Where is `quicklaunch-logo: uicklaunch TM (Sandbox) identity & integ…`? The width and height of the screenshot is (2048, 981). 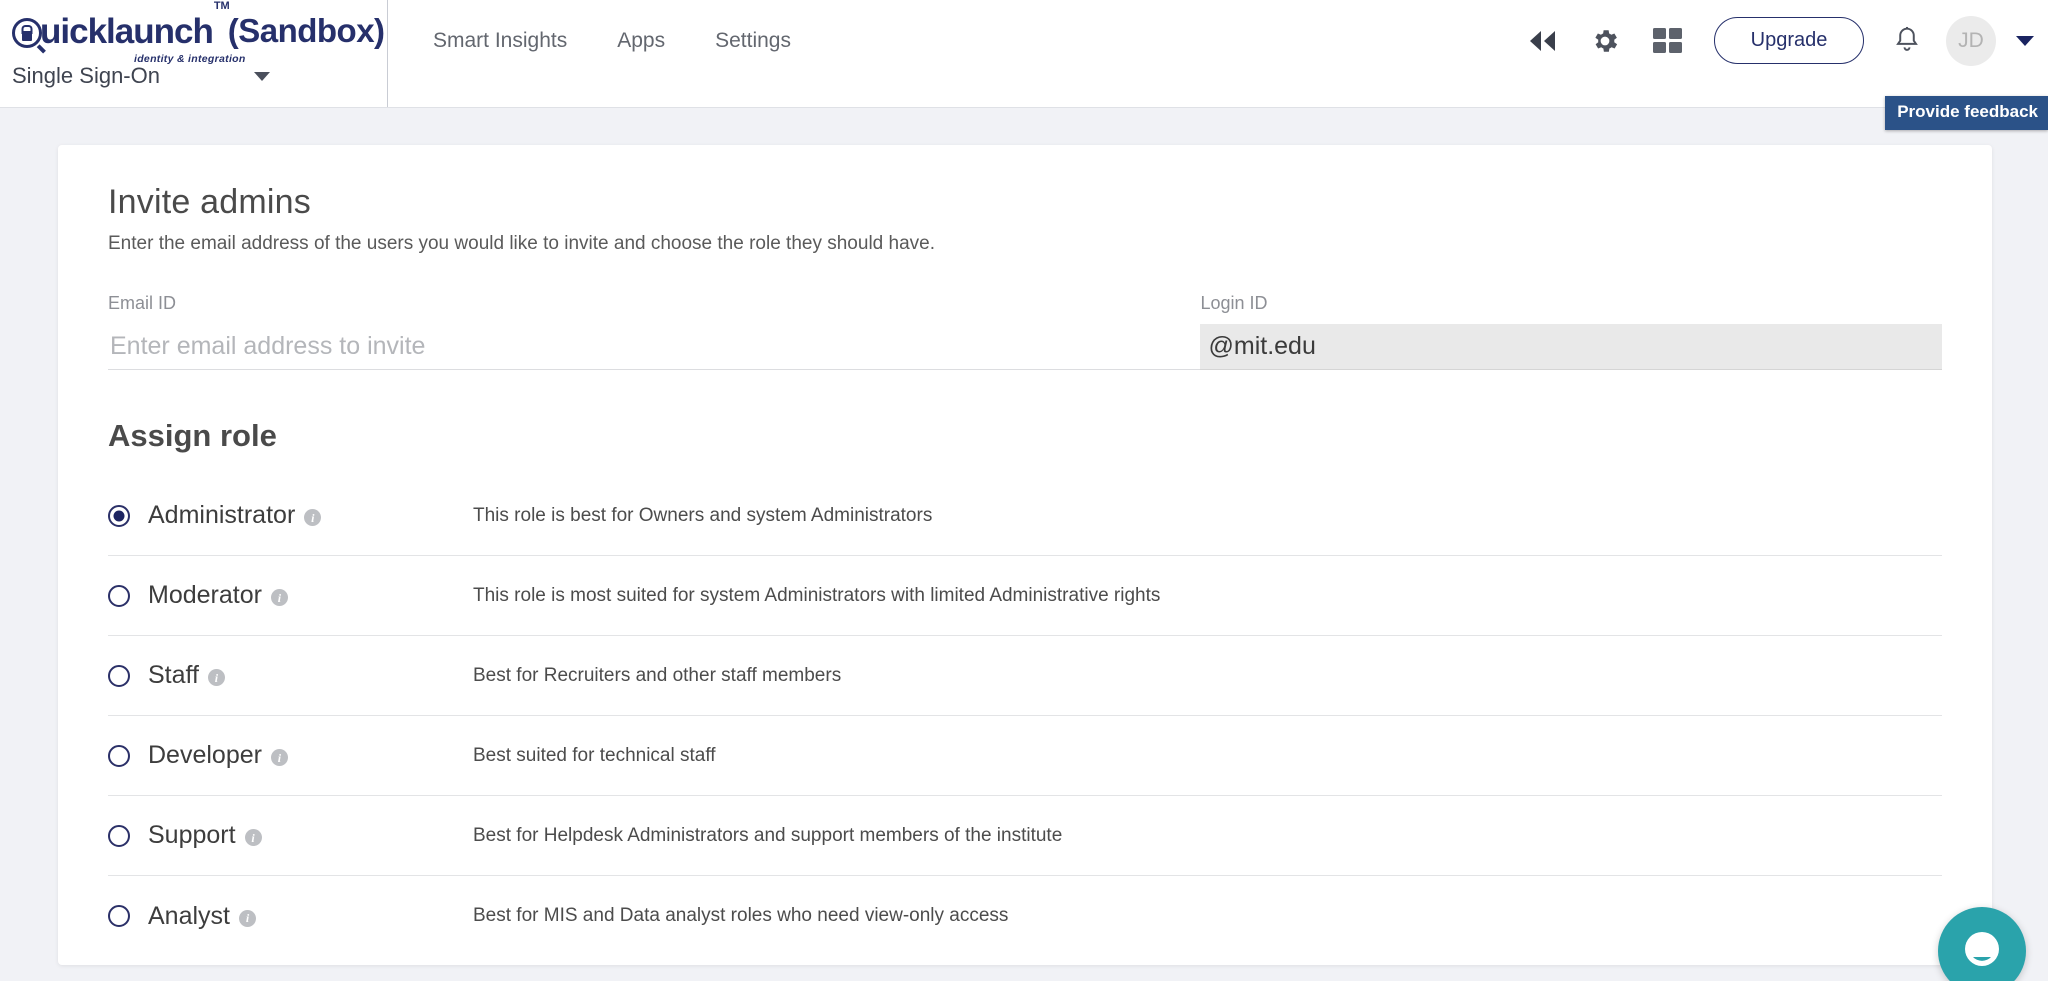 quicklaunch-logo: uicklaunch TM (Sandbox) identity & integ… is located at coordinates (199, 32).